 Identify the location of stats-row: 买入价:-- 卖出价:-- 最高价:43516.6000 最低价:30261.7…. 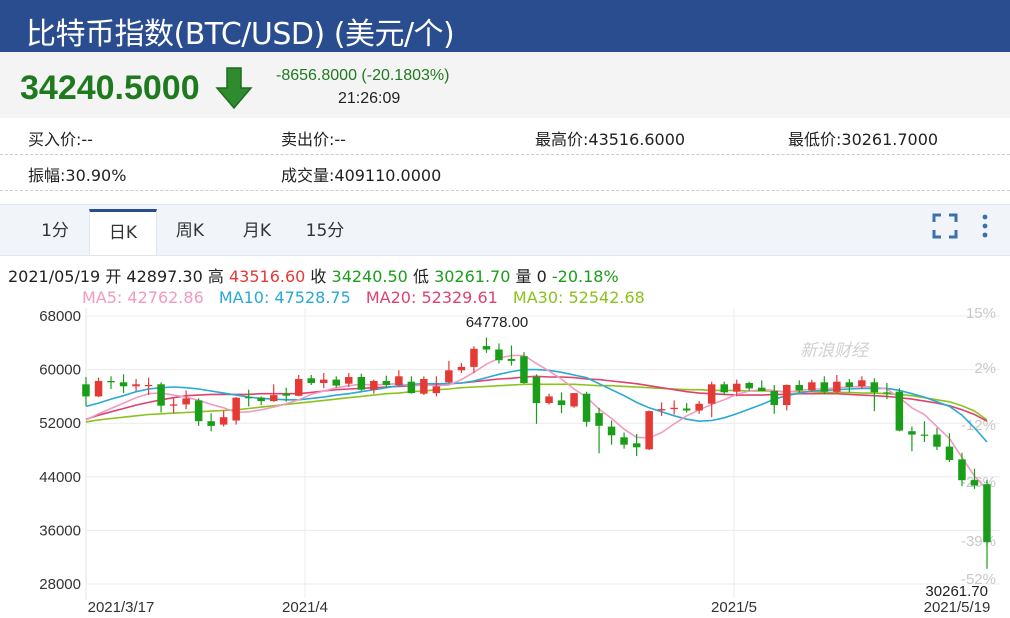
(505, 136).